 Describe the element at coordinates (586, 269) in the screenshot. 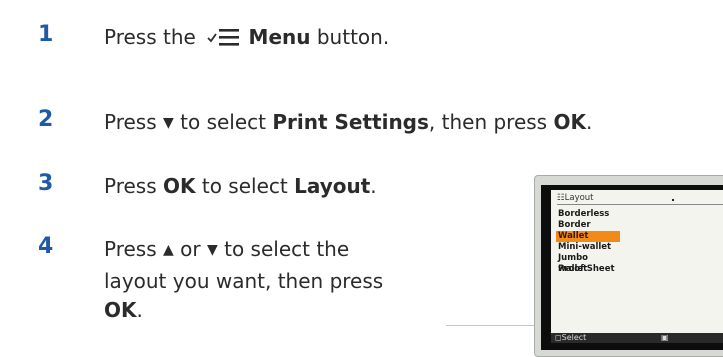

I see `lcd-option: Proof Sheet` at that location.